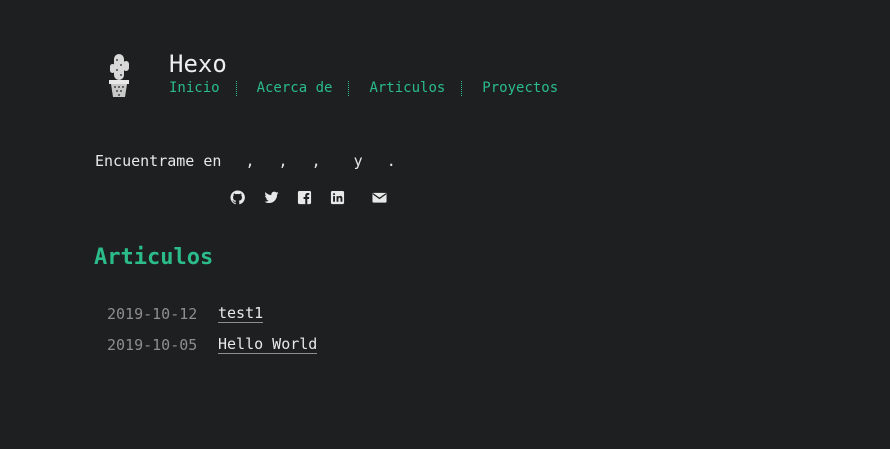 The width and height of the screenshot is (890, 449). I want to click on github-link, so click(238, 179).